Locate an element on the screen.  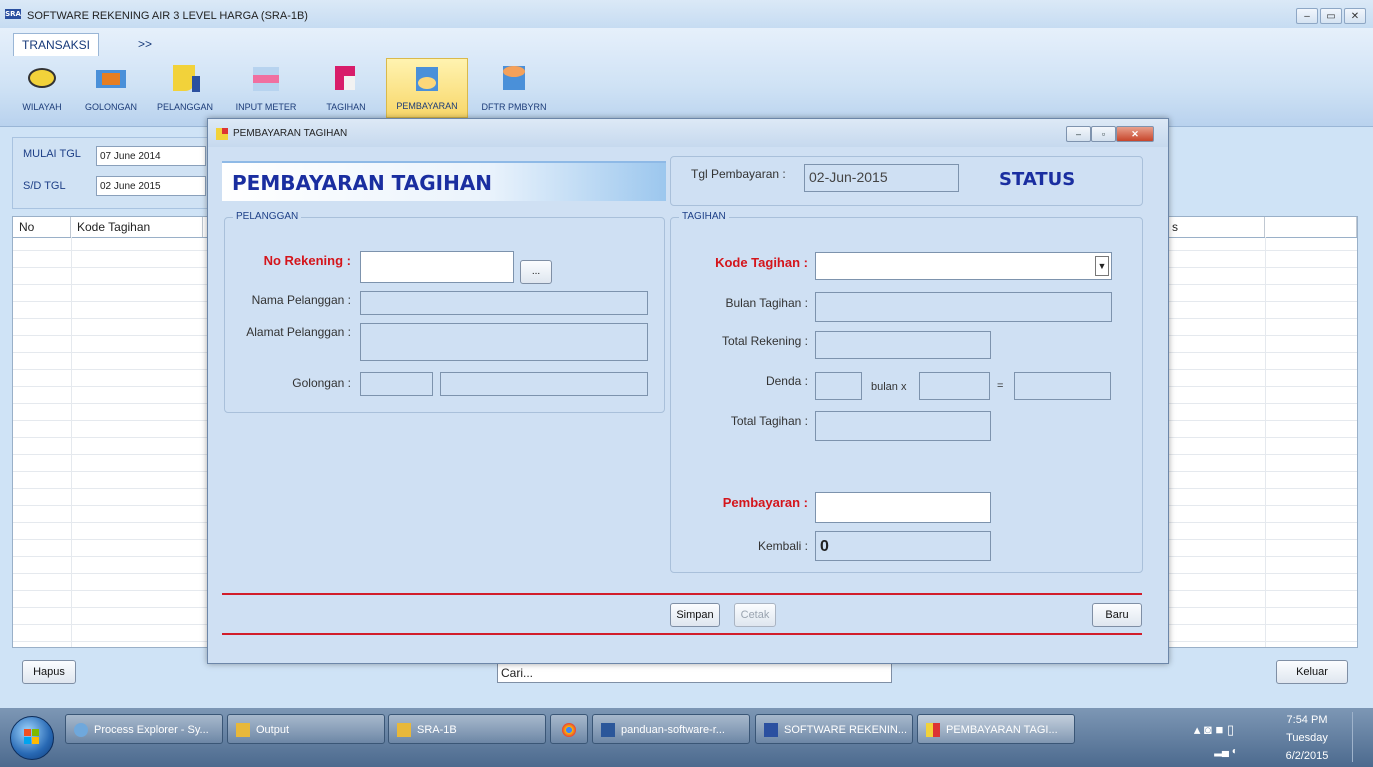
dialog-maximize-button: ▫ is located at coordinates (1103, 134).